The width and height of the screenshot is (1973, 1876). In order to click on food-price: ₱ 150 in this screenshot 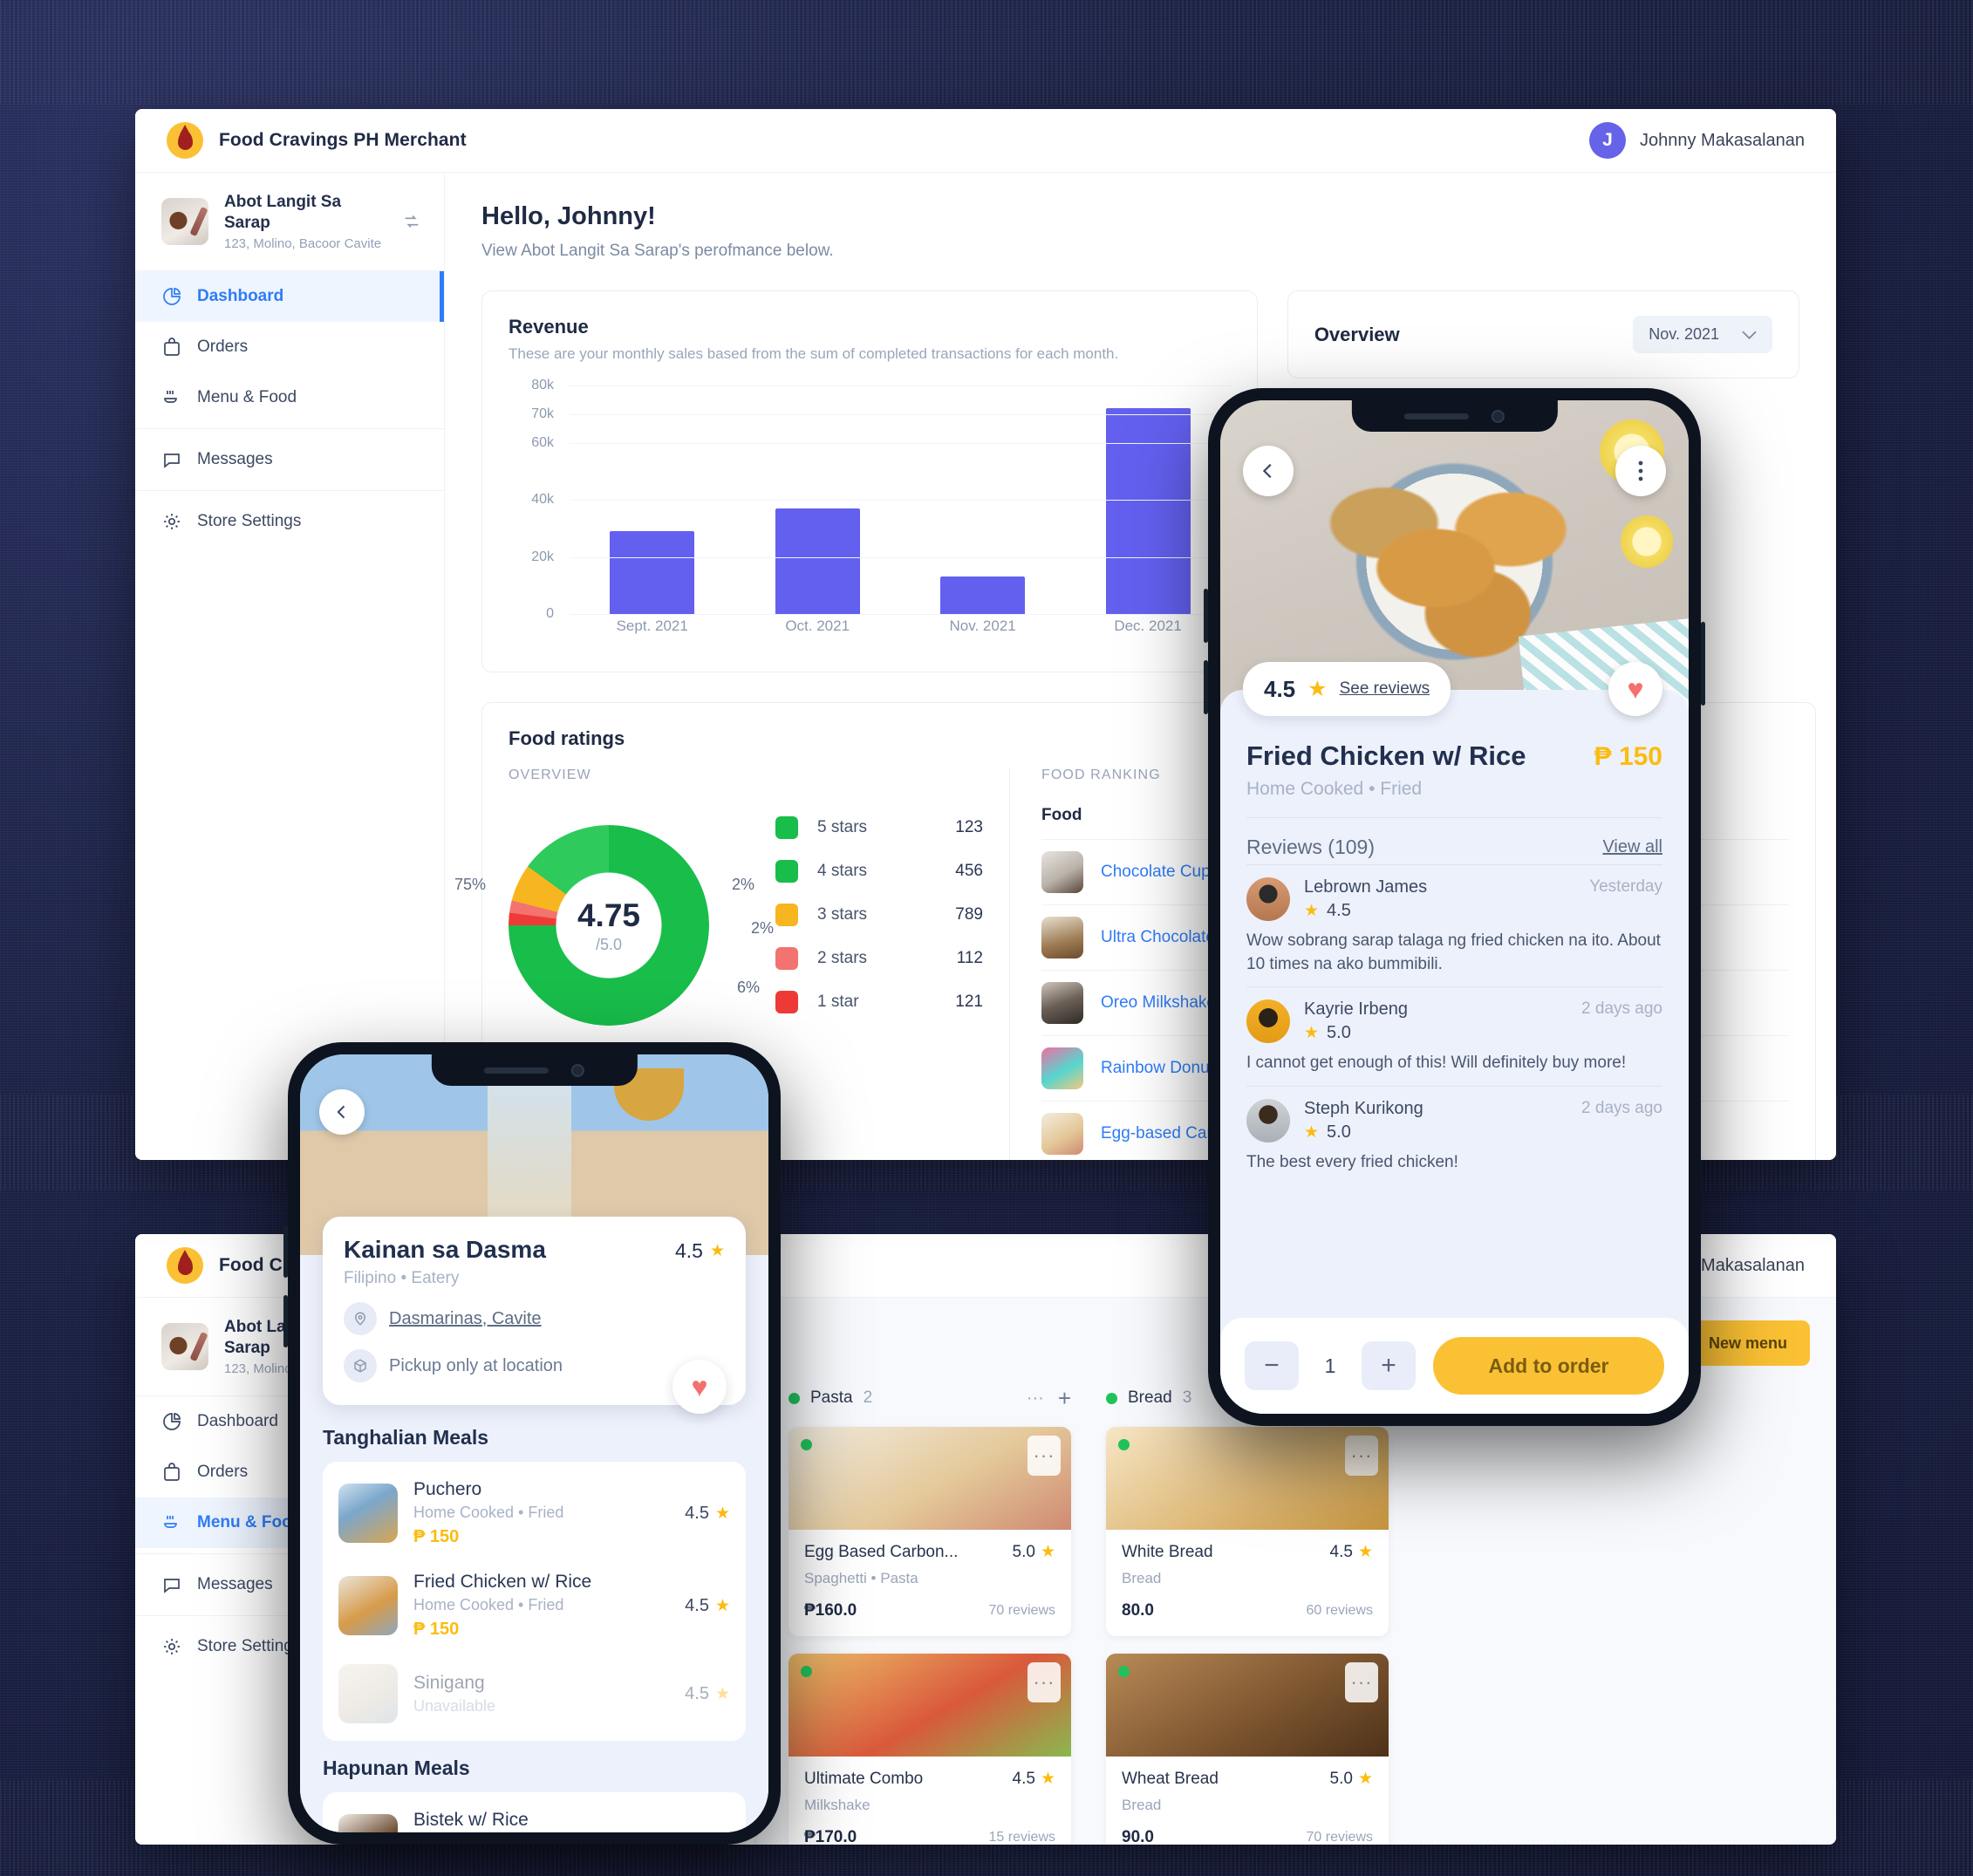, I will do `click(1628, 756)`.